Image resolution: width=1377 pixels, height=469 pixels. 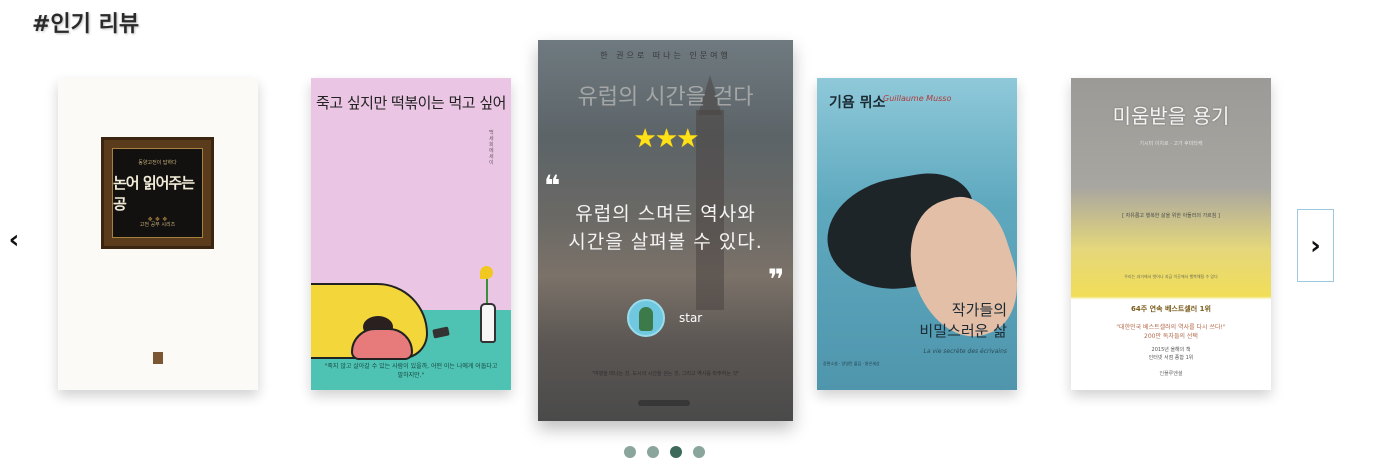 I want to click on chevron-right-icon: ›, so click(x=1315, y=245).